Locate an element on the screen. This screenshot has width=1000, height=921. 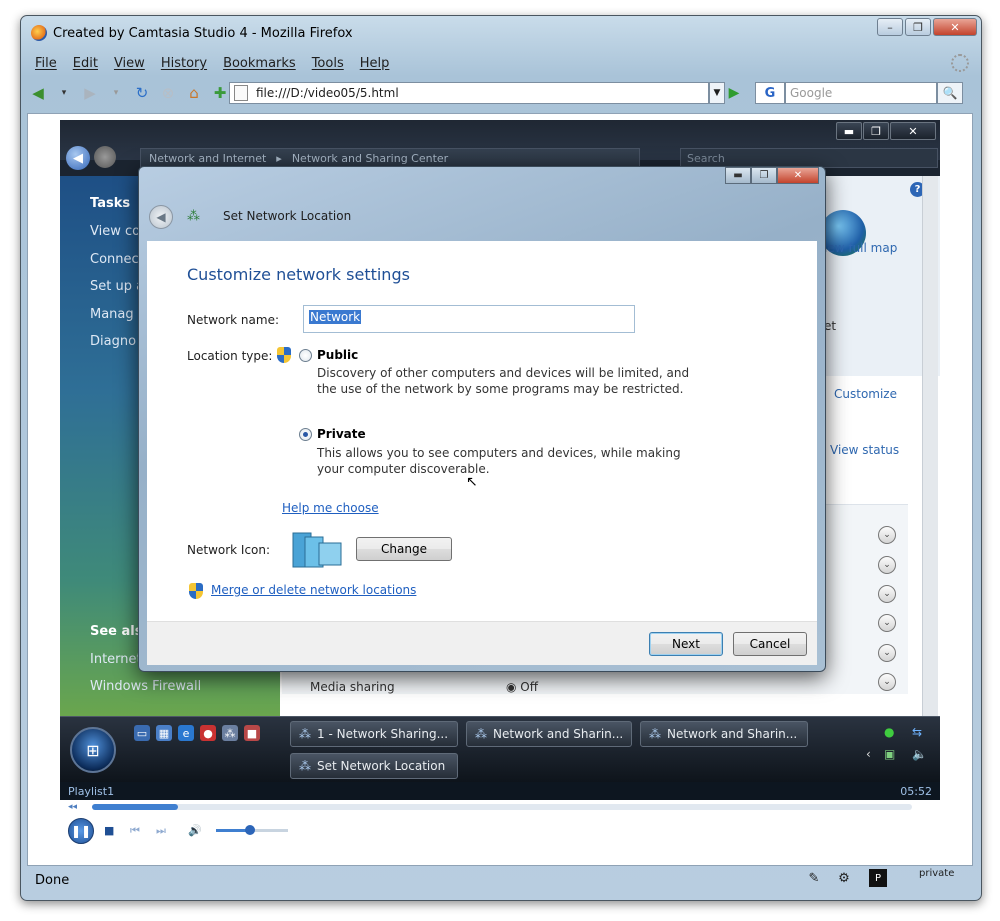
status-bar: Done is located at coordinates (500, 880).